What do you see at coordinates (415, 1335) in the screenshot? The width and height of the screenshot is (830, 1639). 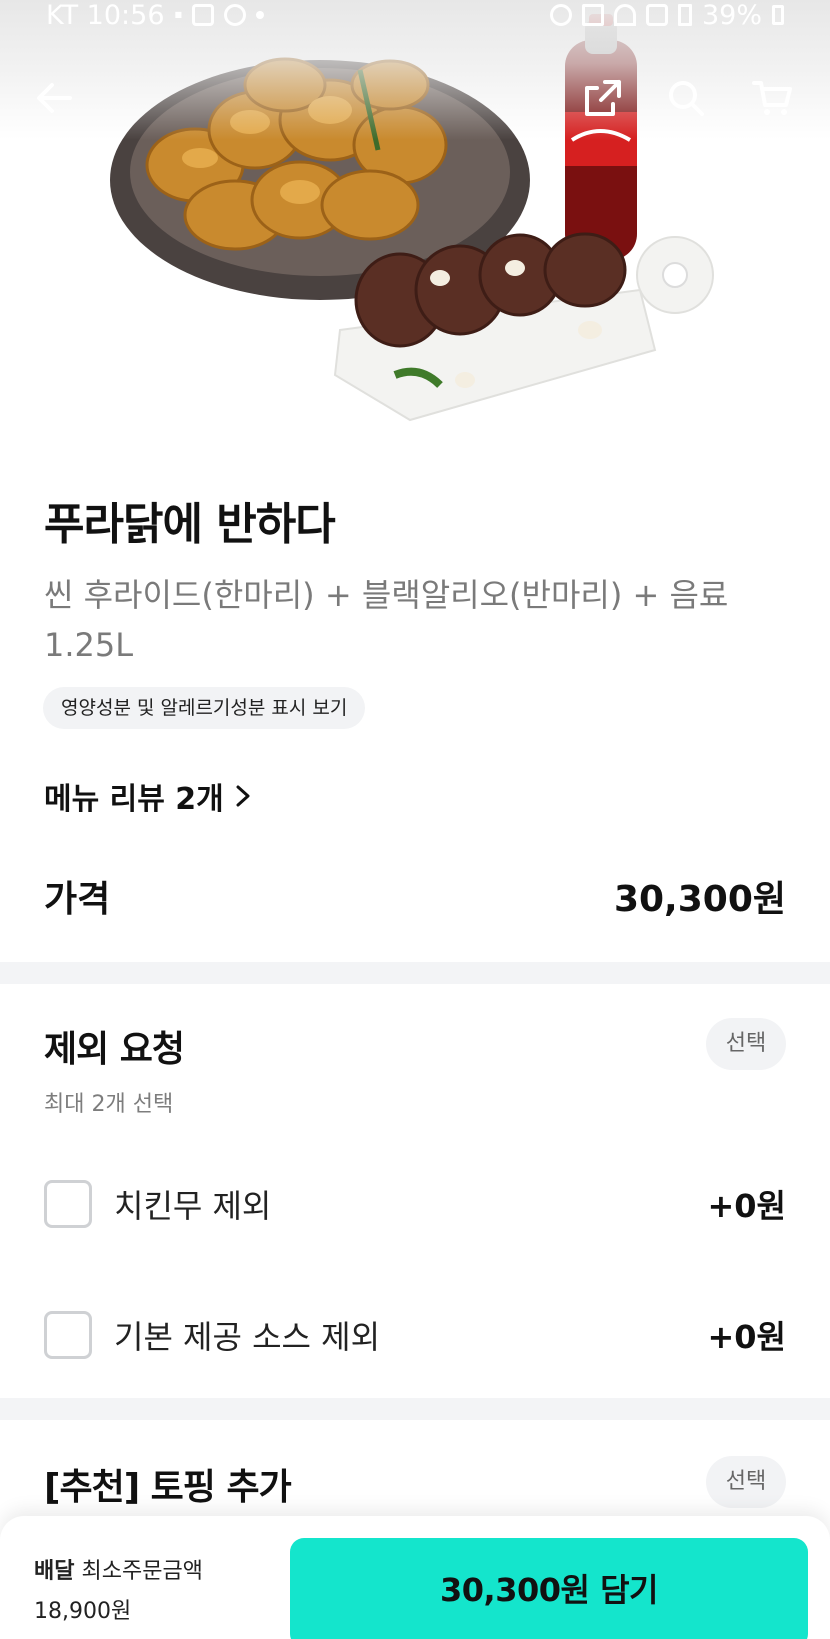 I see `option-no-default-sauce: 기본 제공 소스 제외 +0원` at bounding box center [415, 1335].